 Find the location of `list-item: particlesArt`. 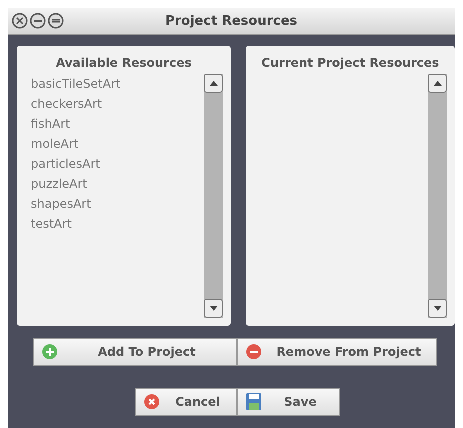

list-item: particlesArt is located at coordinates (117, 164).